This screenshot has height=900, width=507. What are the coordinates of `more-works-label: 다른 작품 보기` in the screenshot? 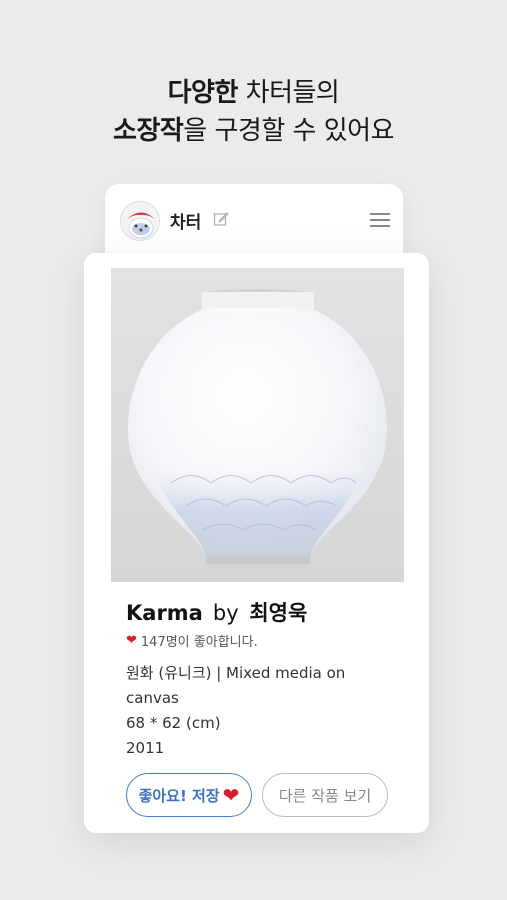 It's located at (325, 795).